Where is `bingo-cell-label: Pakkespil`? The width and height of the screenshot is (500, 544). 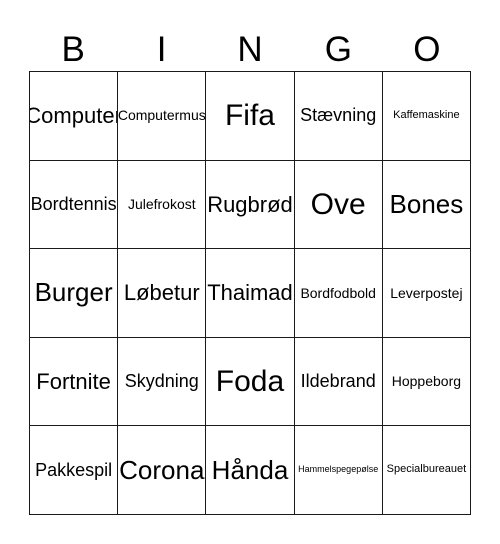
bingo-cell-label: Pakkespil is located at coordinates (74, 469).